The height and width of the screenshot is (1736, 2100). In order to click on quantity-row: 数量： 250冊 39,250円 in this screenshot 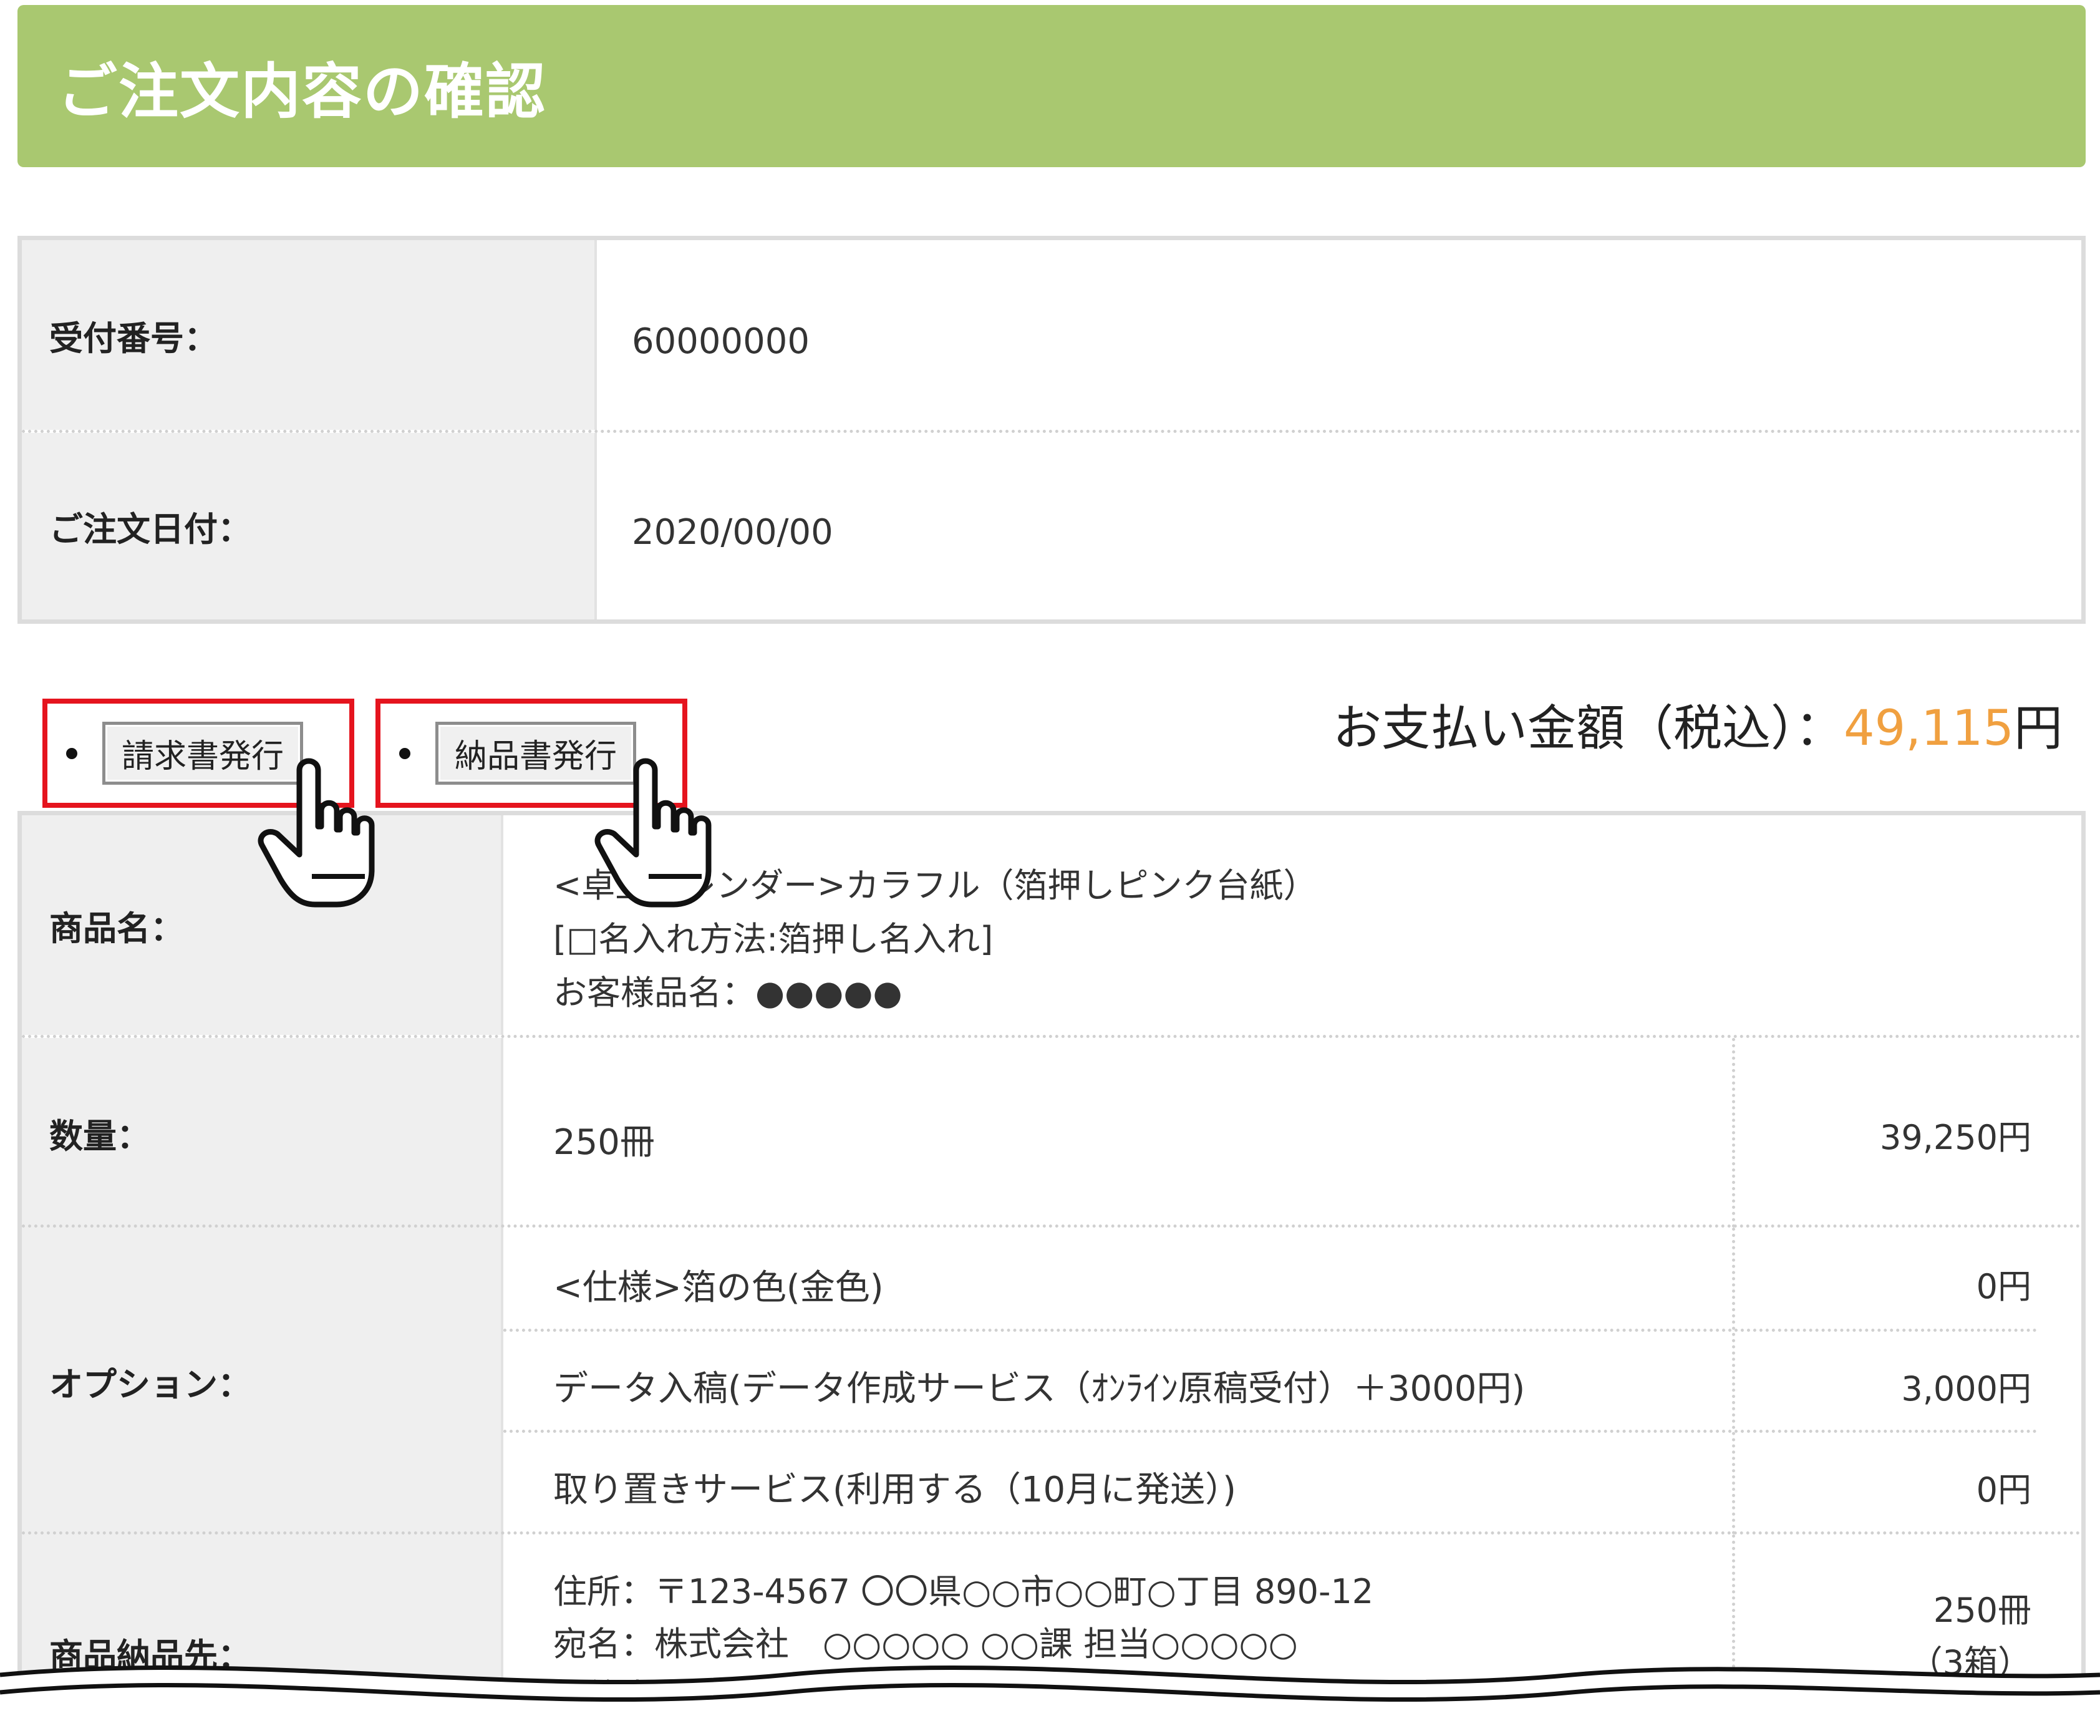, I will do `click(1051, 1131)`.